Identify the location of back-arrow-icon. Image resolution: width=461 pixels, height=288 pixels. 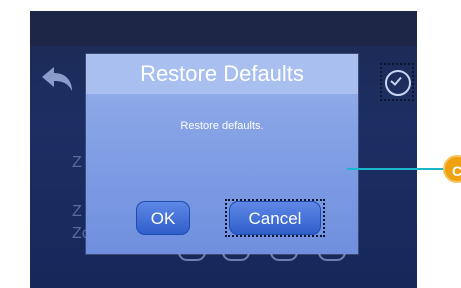
(57, 79).